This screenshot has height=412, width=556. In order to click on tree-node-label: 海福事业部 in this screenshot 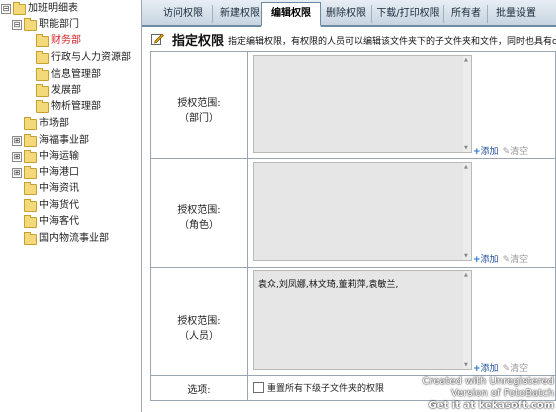, I will do `click(64, 140)`.